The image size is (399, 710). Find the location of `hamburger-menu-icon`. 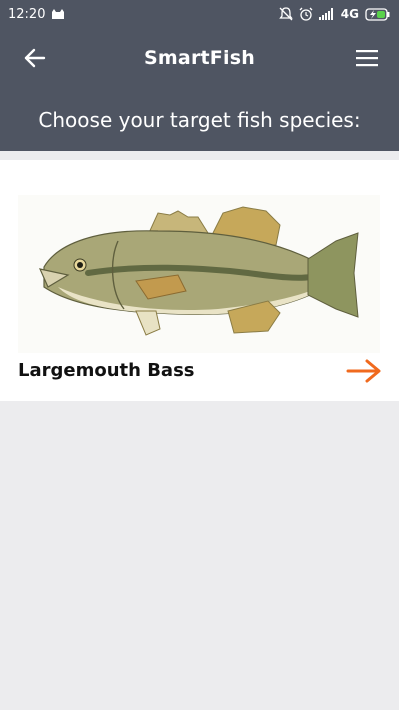

hamburger-menu-icon is located at coordinates (367, 58).